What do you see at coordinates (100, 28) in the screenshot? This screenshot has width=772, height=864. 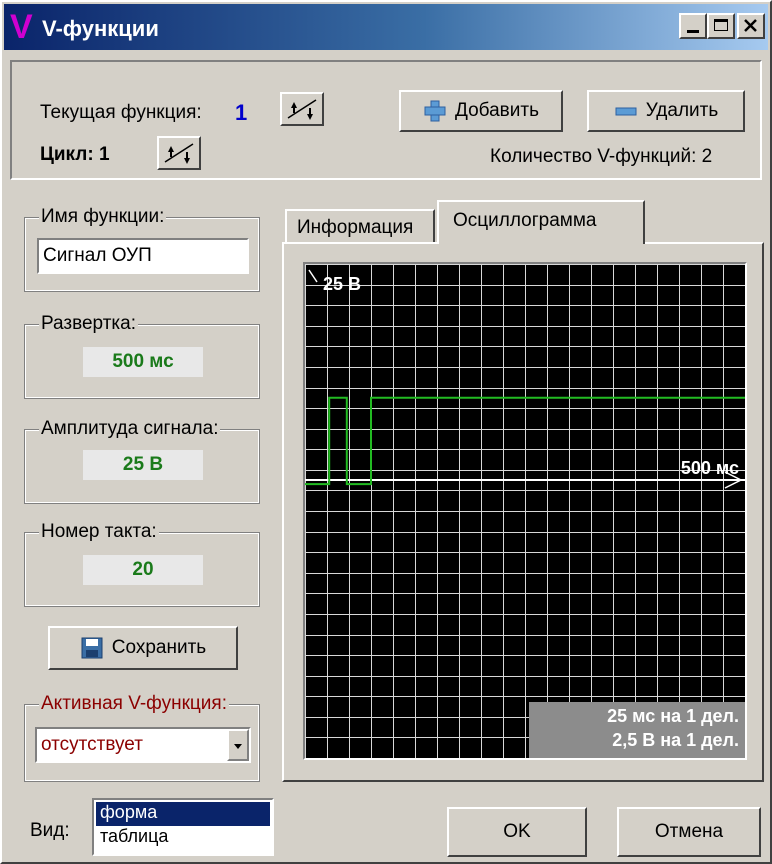 I see `window-title: V-функции` at bounding box center [100, 28].